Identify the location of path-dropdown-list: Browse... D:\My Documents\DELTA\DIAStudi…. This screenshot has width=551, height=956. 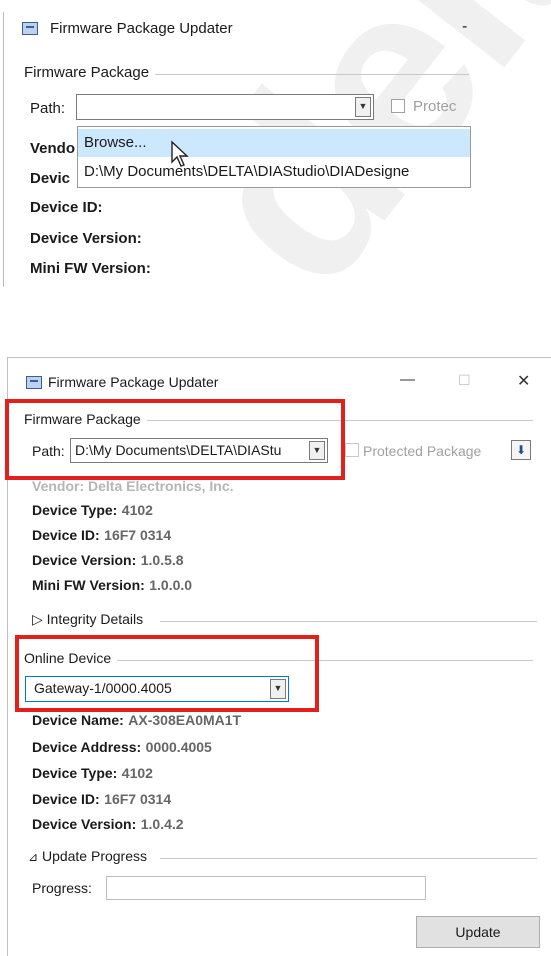
(274, 157).